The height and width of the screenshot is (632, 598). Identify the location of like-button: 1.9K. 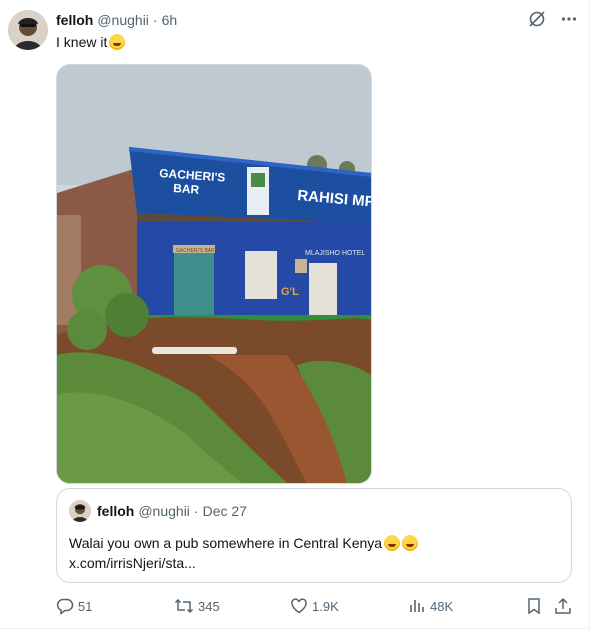
(314, 606).